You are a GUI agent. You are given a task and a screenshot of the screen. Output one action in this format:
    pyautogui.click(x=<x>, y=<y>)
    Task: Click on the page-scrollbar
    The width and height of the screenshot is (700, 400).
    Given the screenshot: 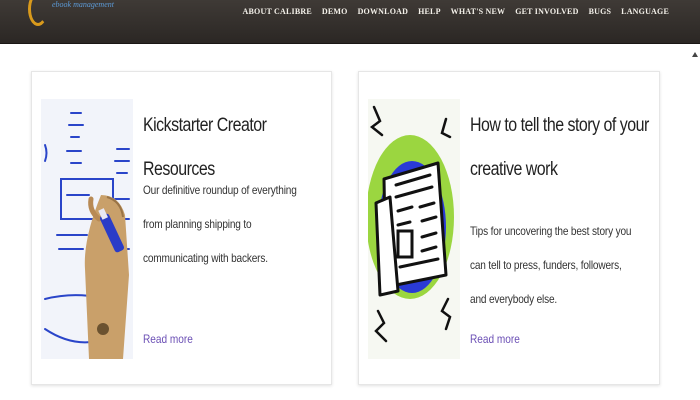 What is the action you would take?
    pyautogui.click(x=695, y=222)
    